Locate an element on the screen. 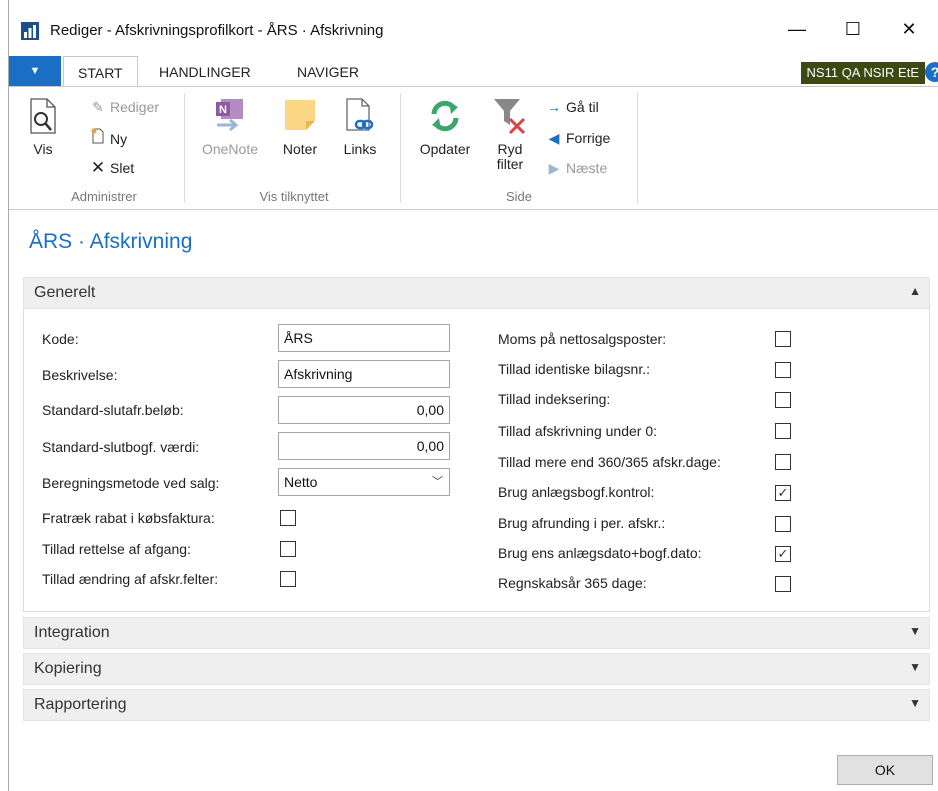  onenote-icon: N is located at coordinates (229, 115).